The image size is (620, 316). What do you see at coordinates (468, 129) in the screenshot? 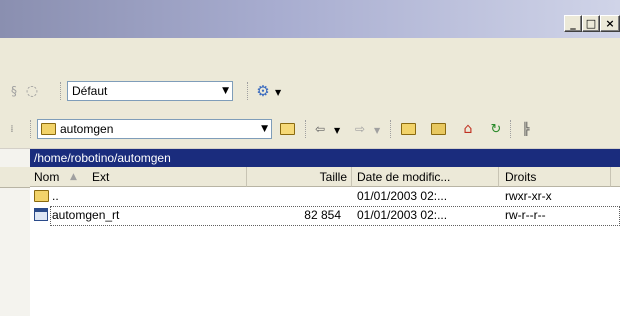
I see `home-icon: ⌂` at bounding box center [468, 129].